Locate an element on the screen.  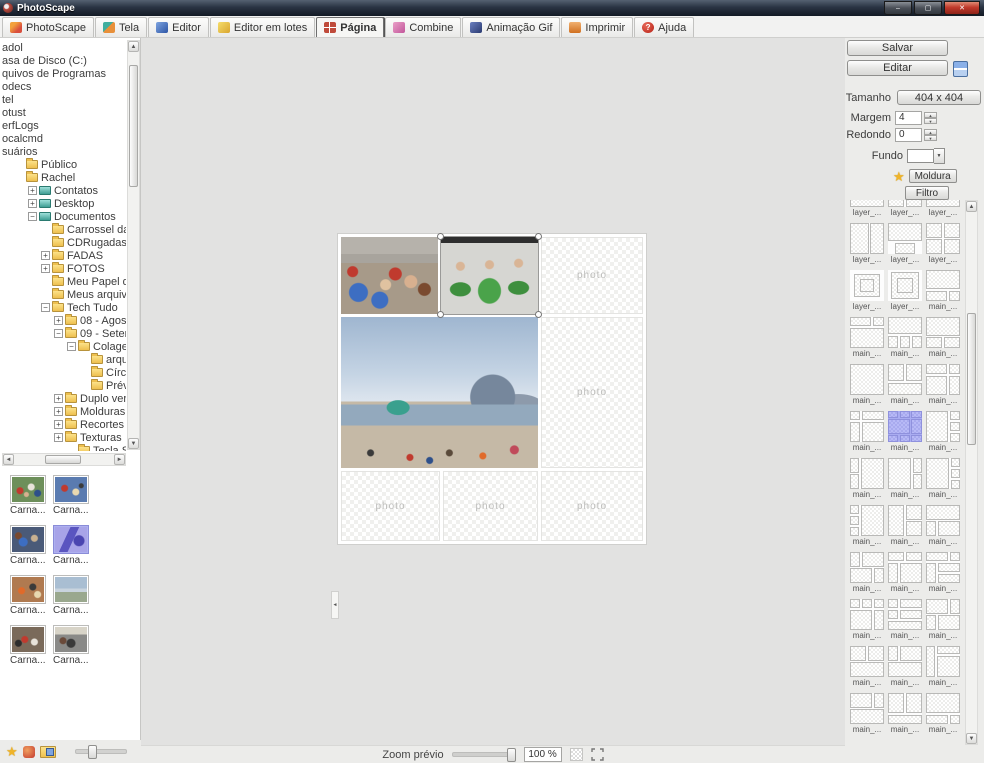
tree-item-erflogs: erfLogs is located at coordinates (63, 125).